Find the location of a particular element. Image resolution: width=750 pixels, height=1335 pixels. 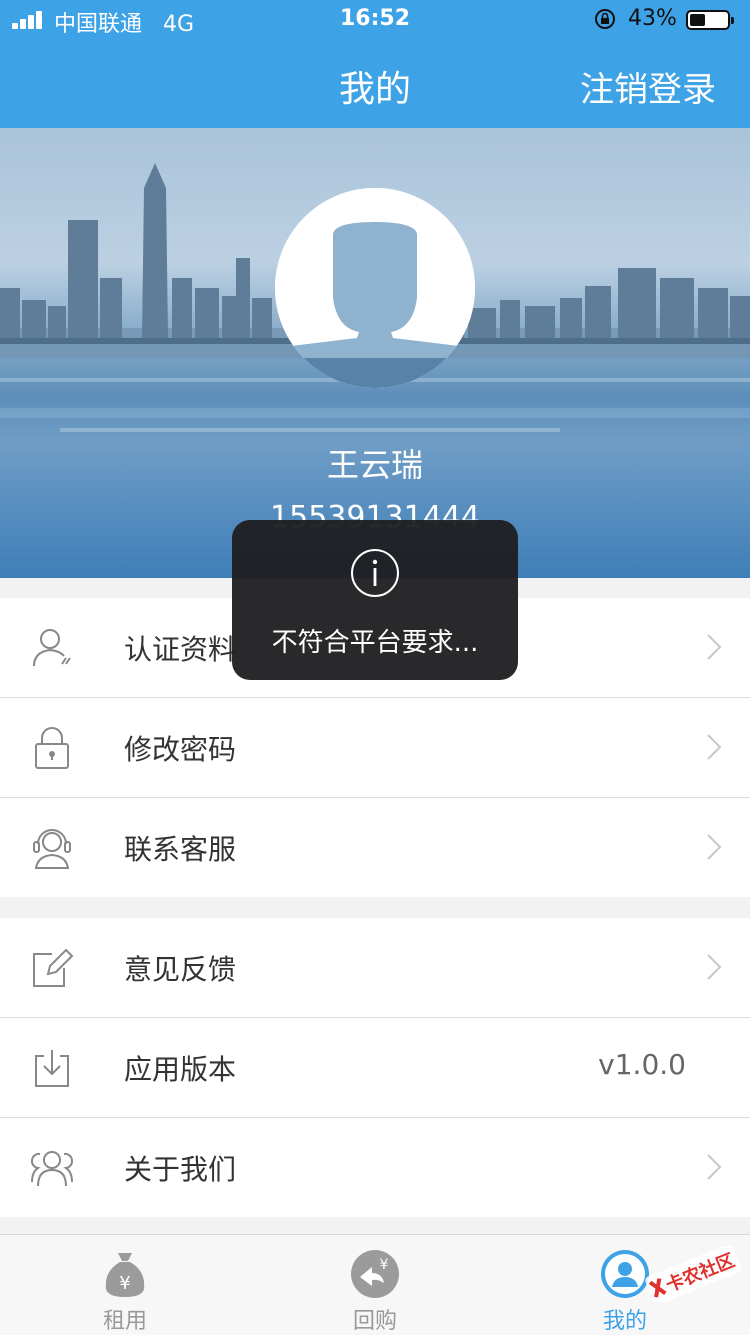

tab-rent: ¥ 租用 is located at coordinates (125, 1285).